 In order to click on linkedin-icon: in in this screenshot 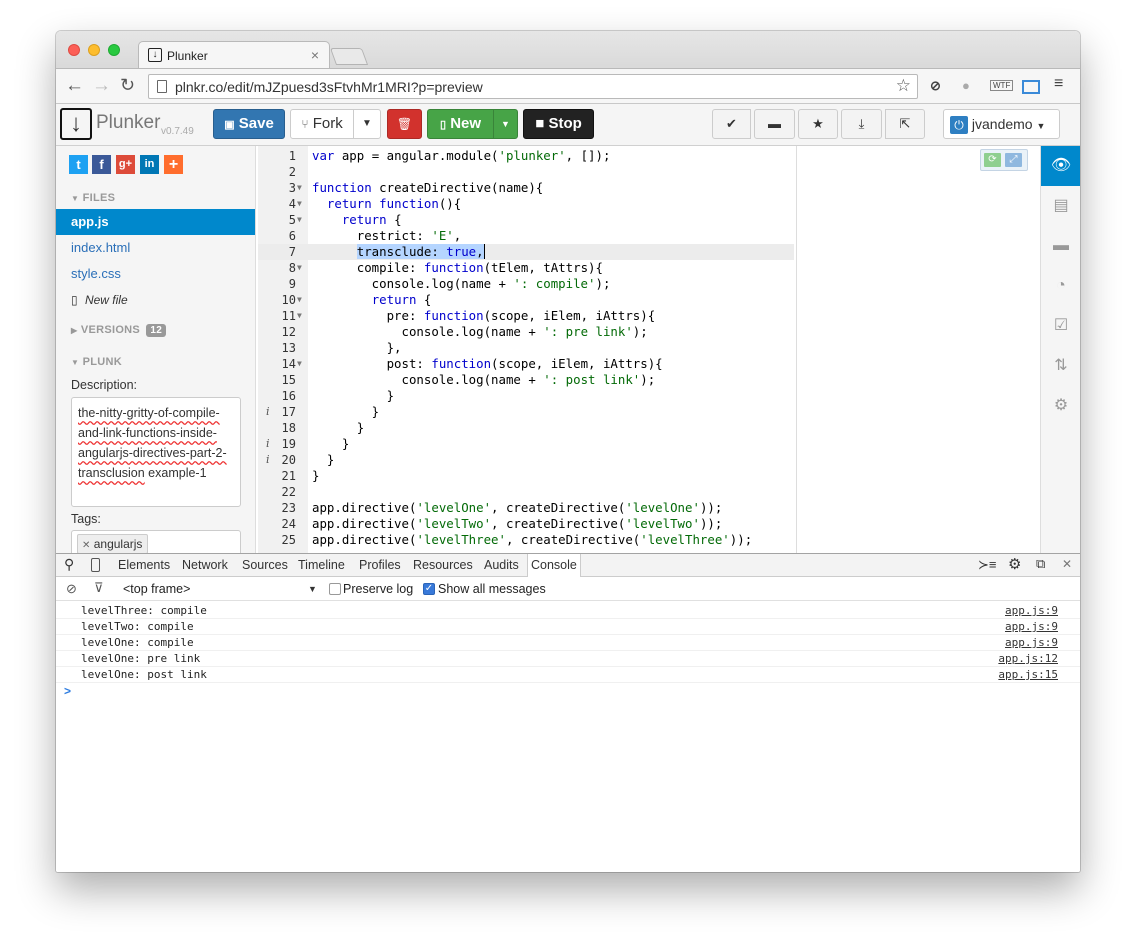, I will do `click(149, 164)`.